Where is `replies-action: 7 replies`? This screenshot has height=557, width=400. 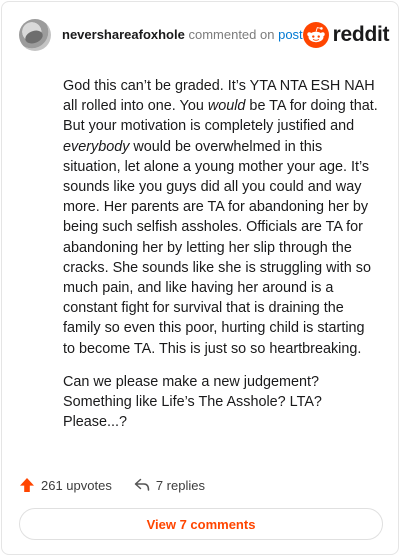
replies-action: 7 replies is located at coordinates (169, 485).